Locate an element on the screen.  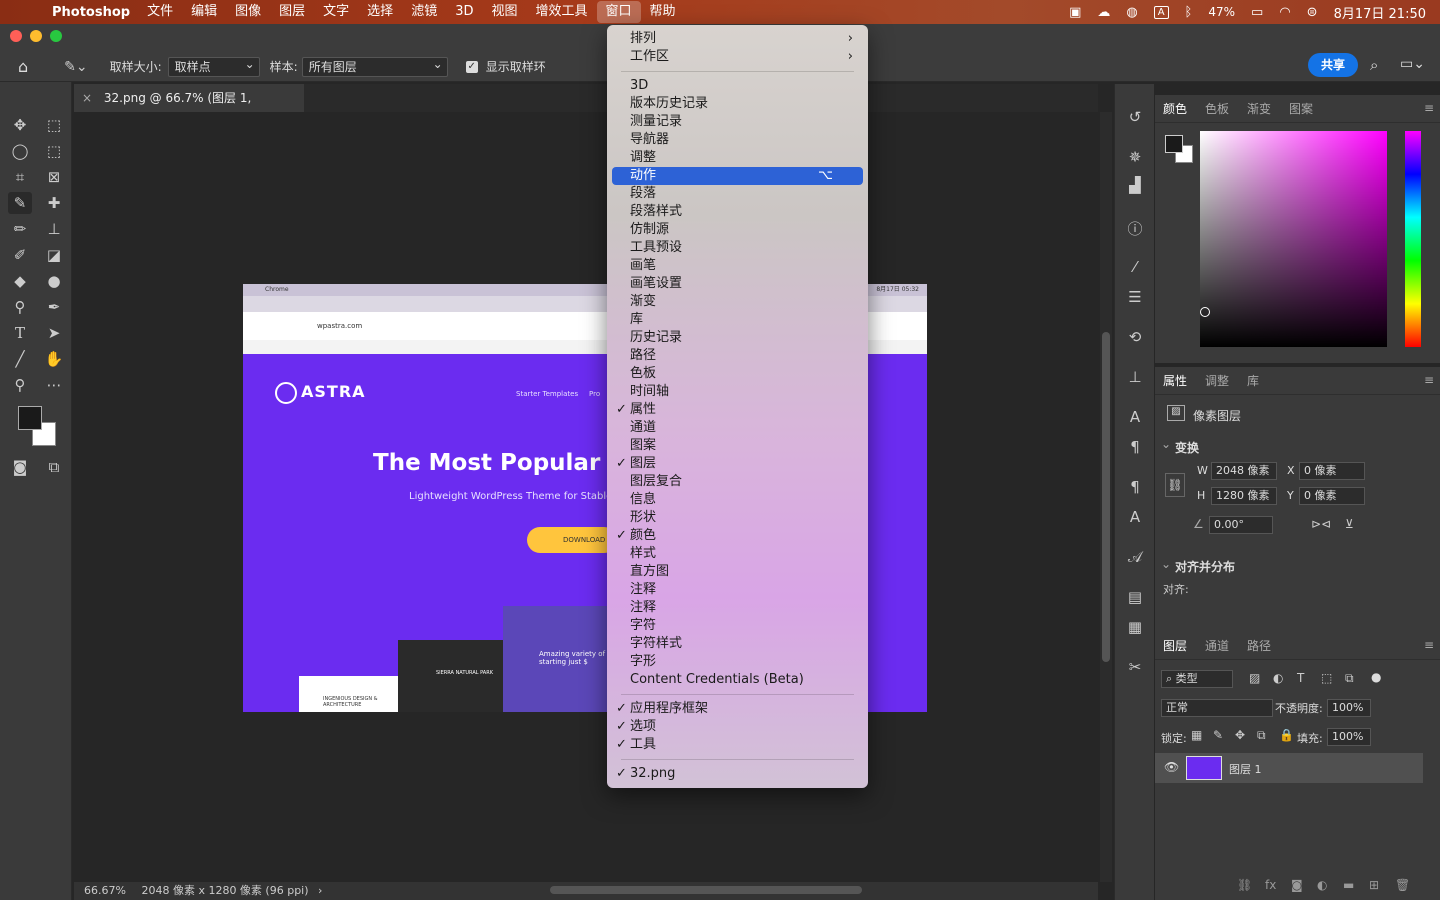
brush-tool-icon: ✏ is located at coordinates (20, 229).